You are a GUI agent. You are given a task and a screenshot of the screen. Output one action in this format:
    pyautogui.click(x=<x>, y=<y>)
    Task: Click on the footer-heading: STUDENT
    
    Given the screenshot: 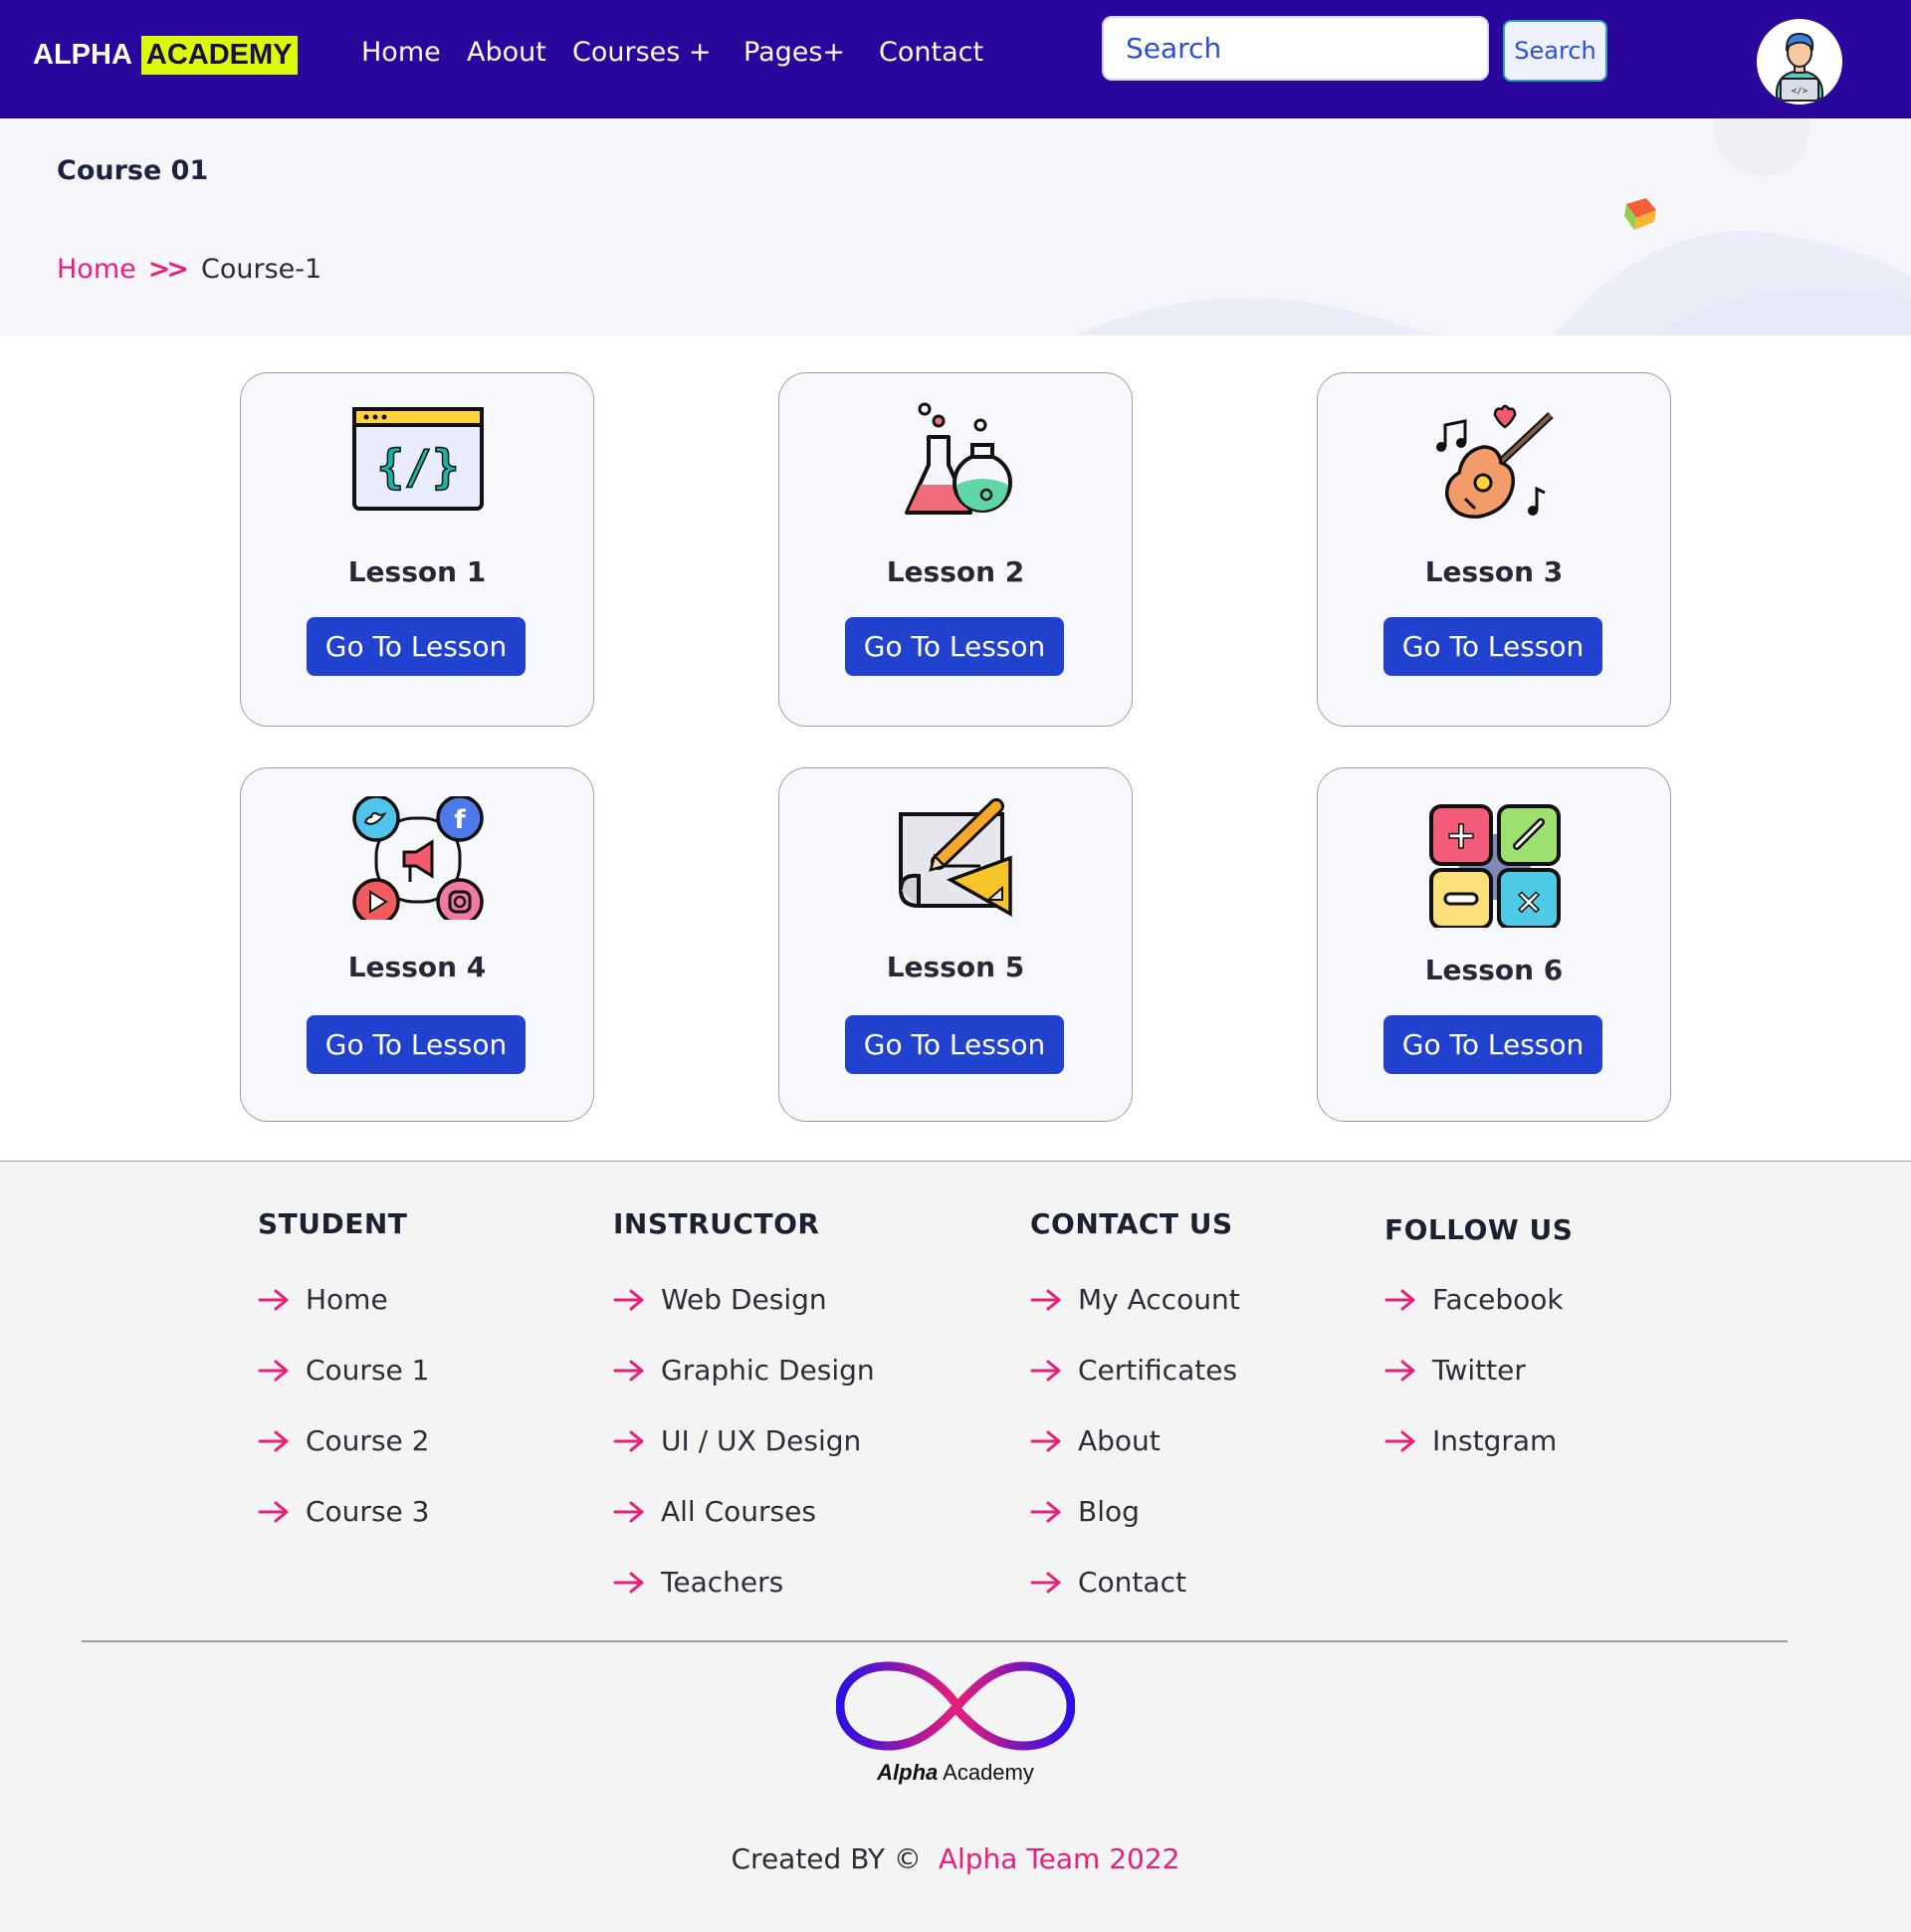 What is the action you would take?
    pyautogui.click(x=333, y=1223)
    